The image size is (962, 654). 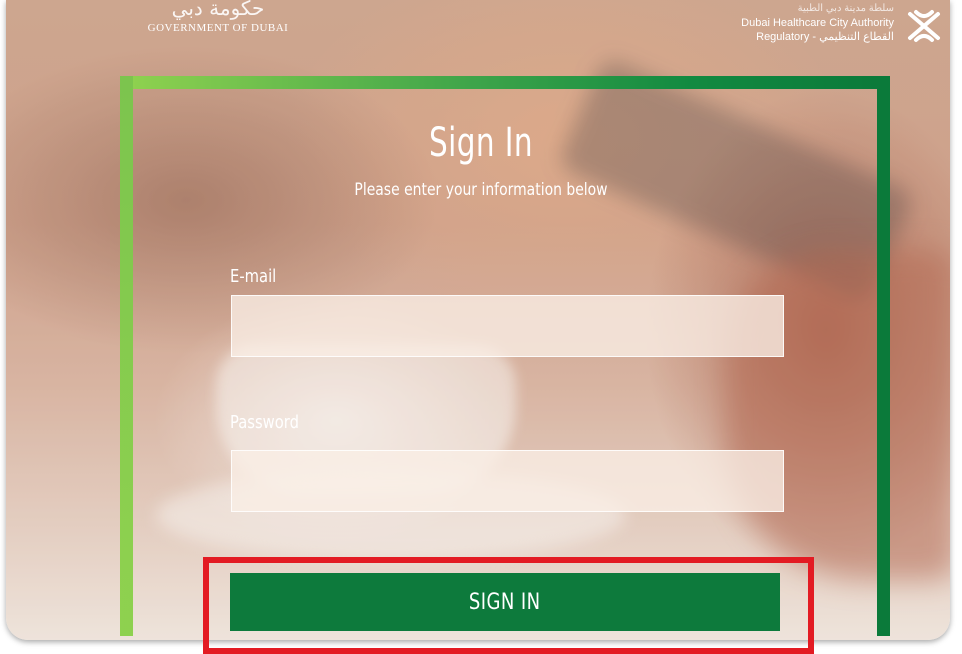 I want to click on gov-logo-english: GOVERNMENT OF DUBAI, so click(x=218, y=28).